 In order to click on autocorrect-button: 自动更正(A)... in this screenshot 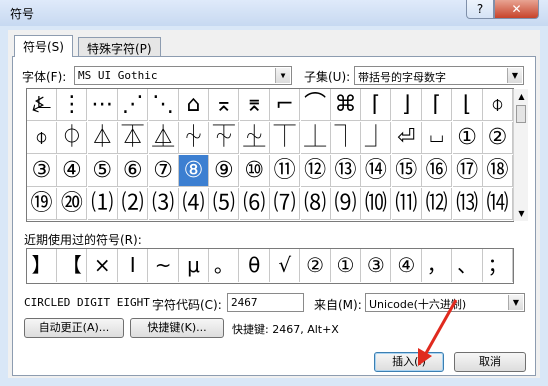, I will do `click(74, 328)`.